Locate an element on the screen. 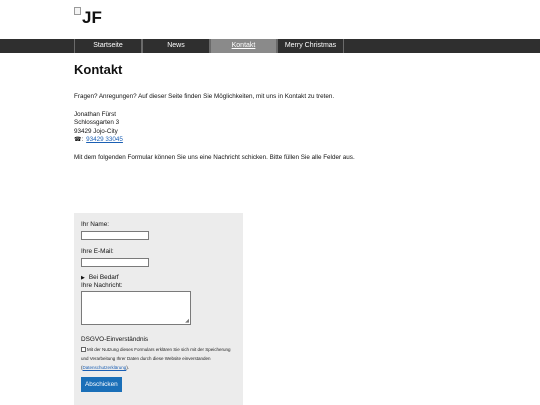  address-name: Jonathan Fürst is located at coordinates (95, 114).